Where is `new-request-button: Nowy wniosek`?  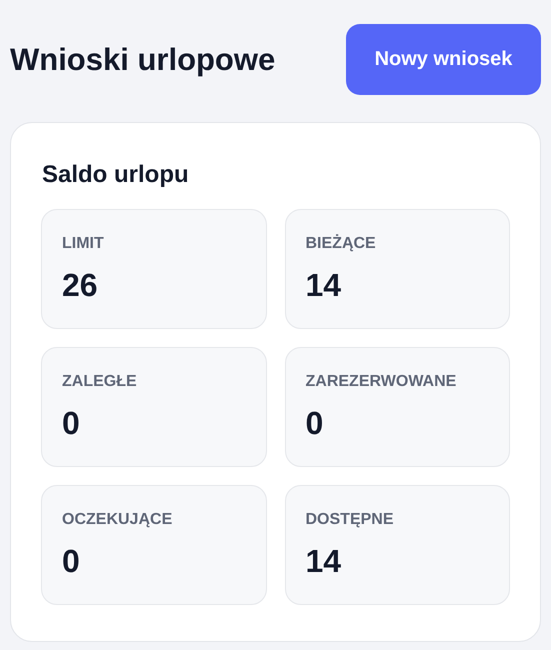
new-request-button: Nowy wniosek is located at coordinates (443, 59).